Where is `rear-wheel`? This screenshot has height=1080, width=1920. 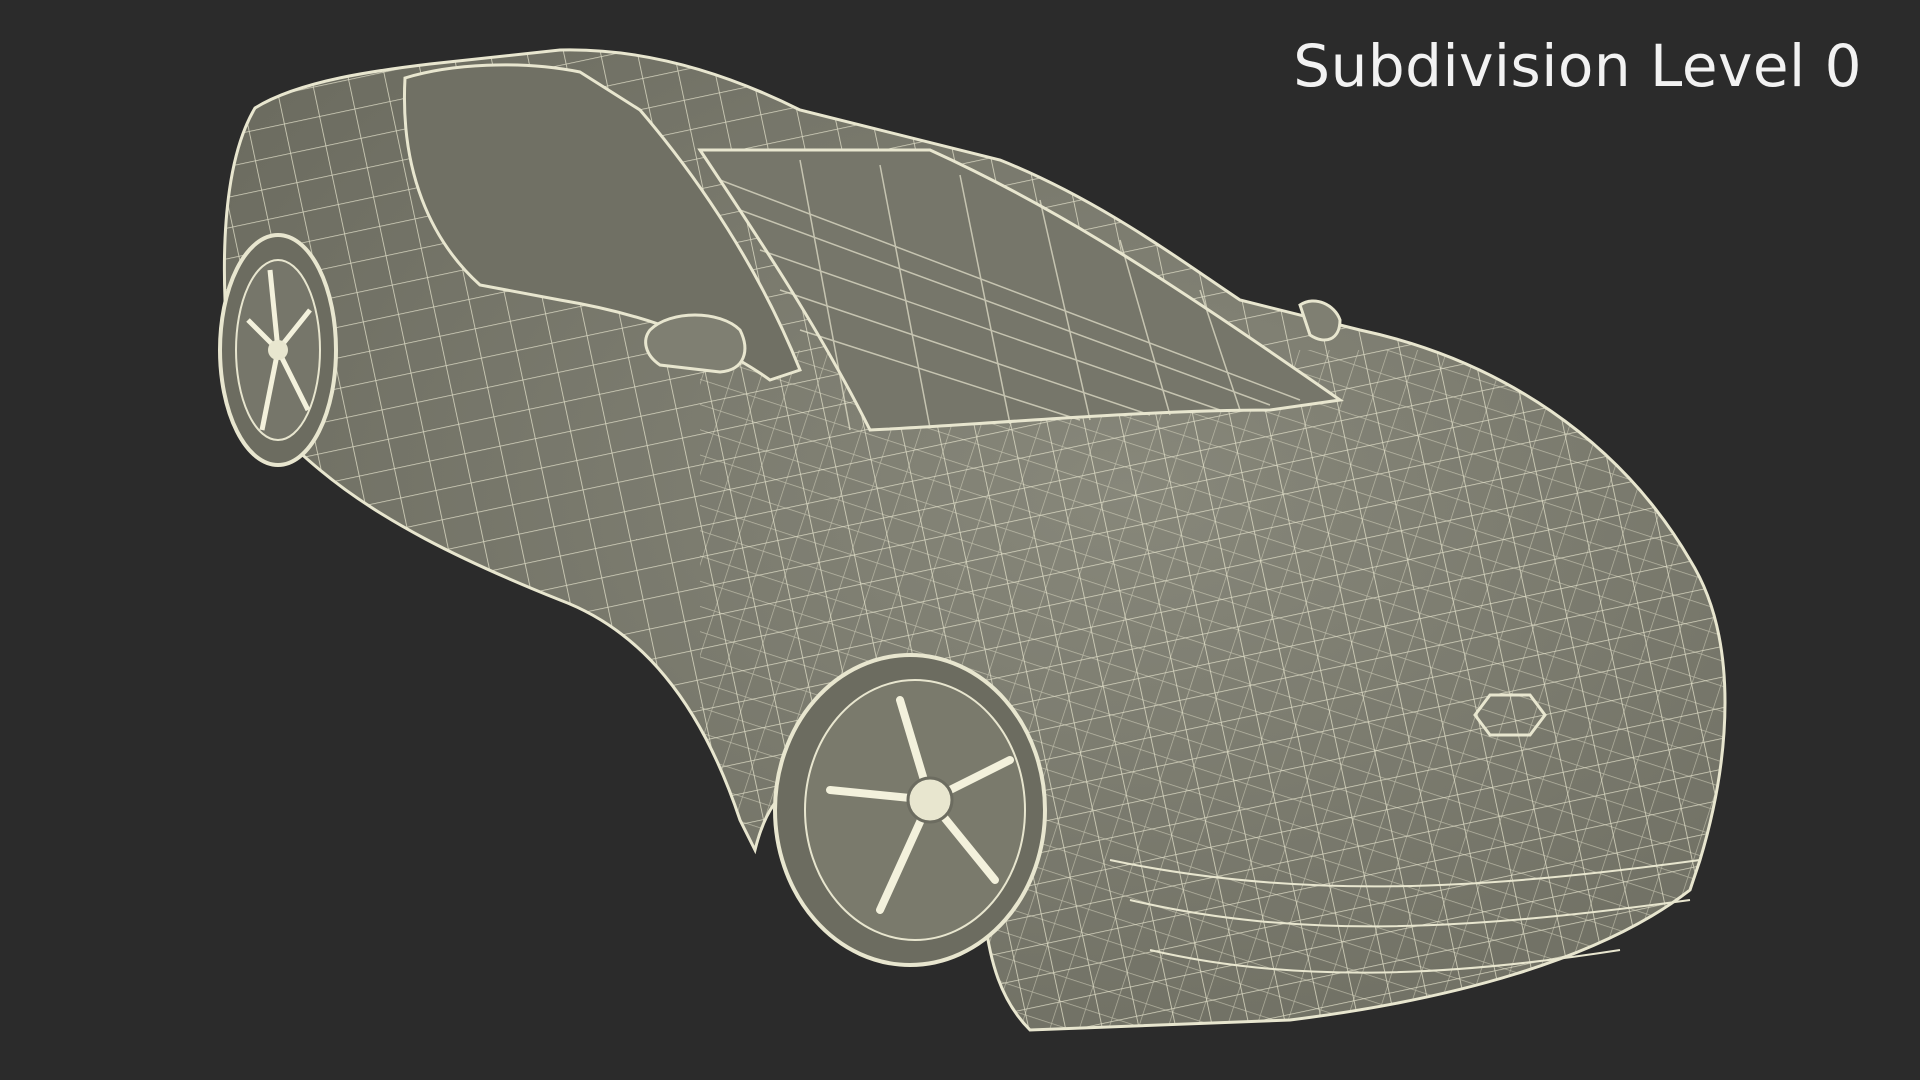 rear-wheel is located at coordinates (278, 350).